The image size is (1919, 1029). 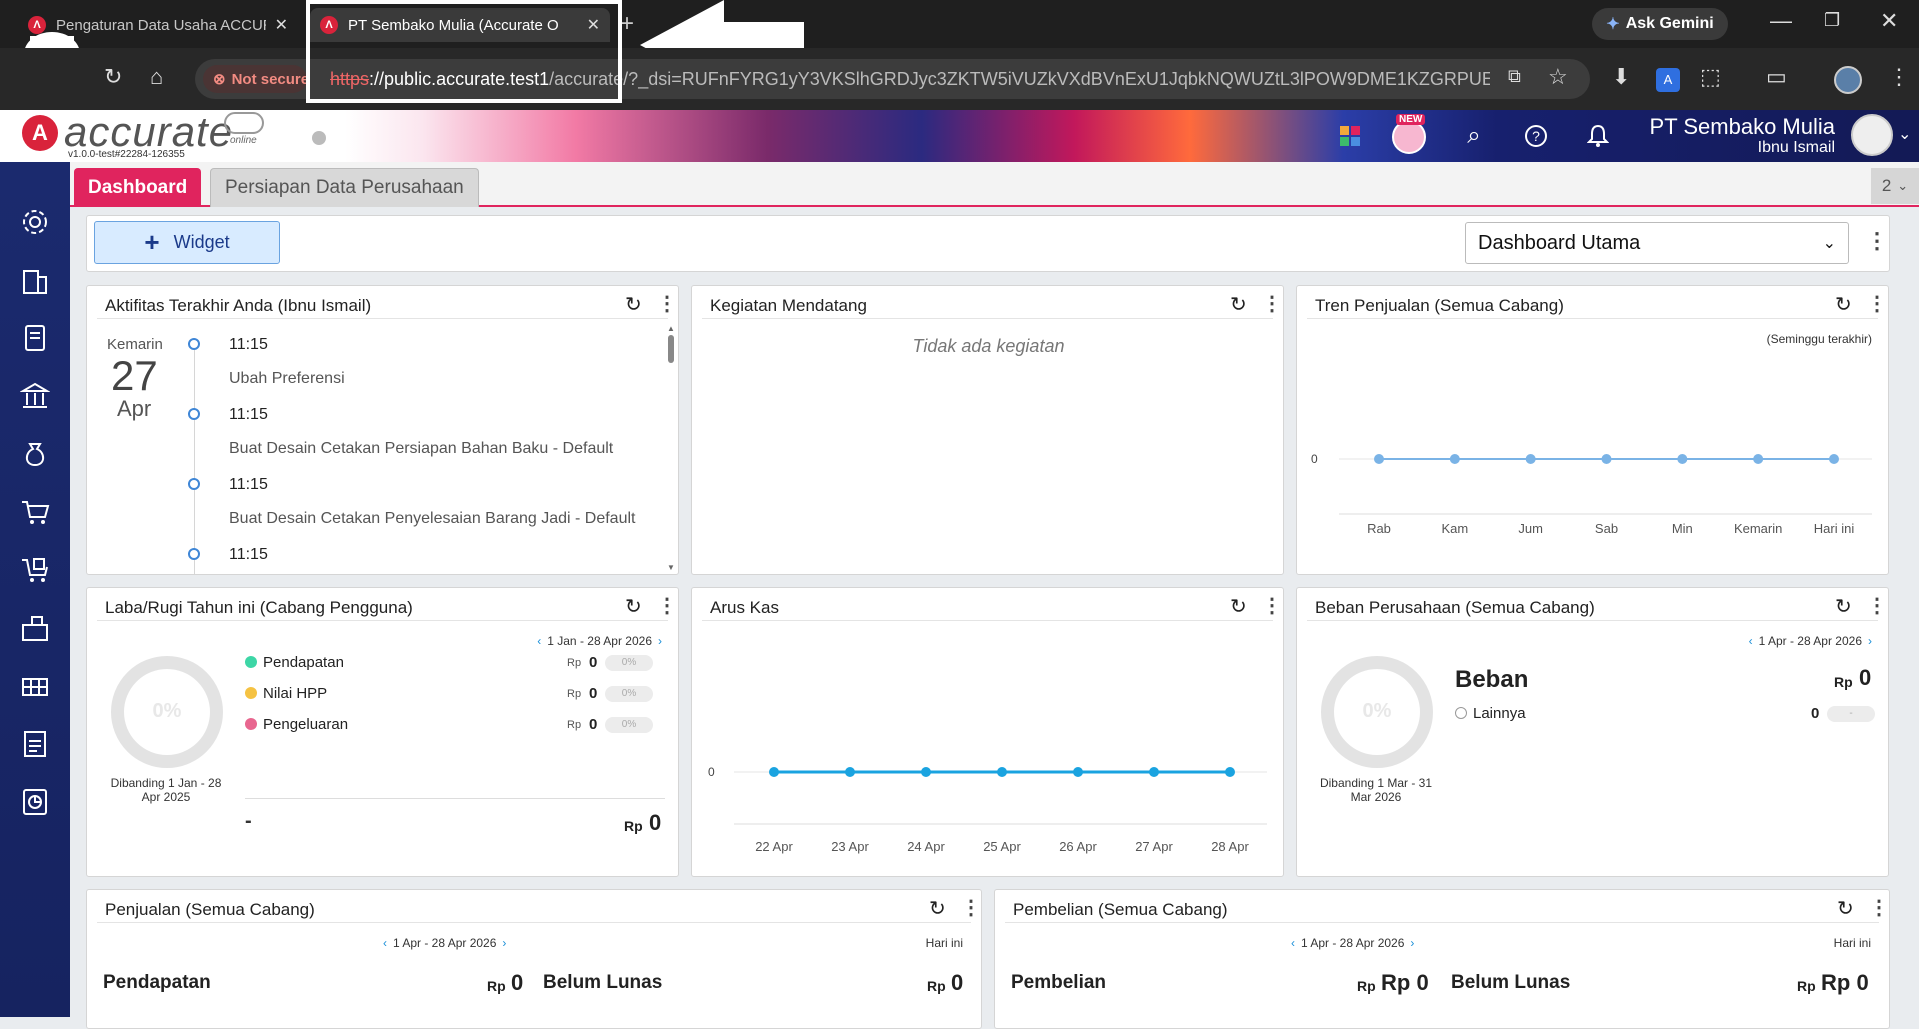 I want to click on money-bag-icon, so click(x=35, y=454).